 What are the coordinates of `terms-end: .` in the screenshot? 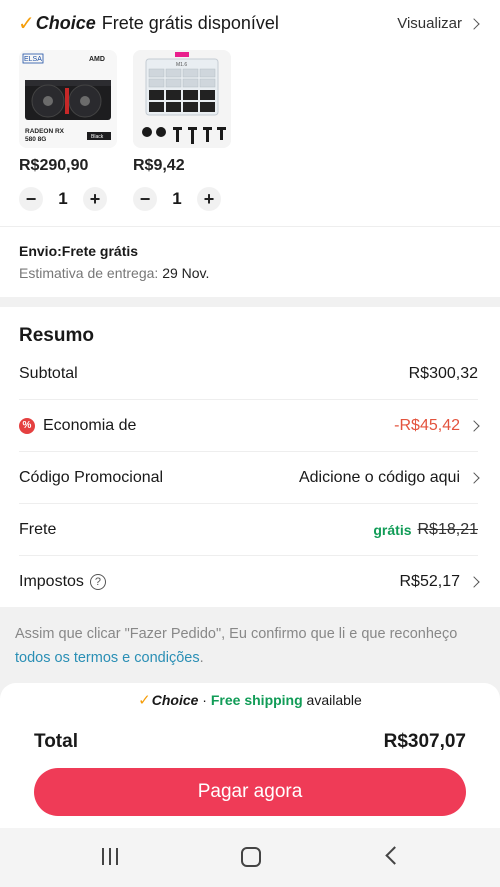 It's located at (201, 658).